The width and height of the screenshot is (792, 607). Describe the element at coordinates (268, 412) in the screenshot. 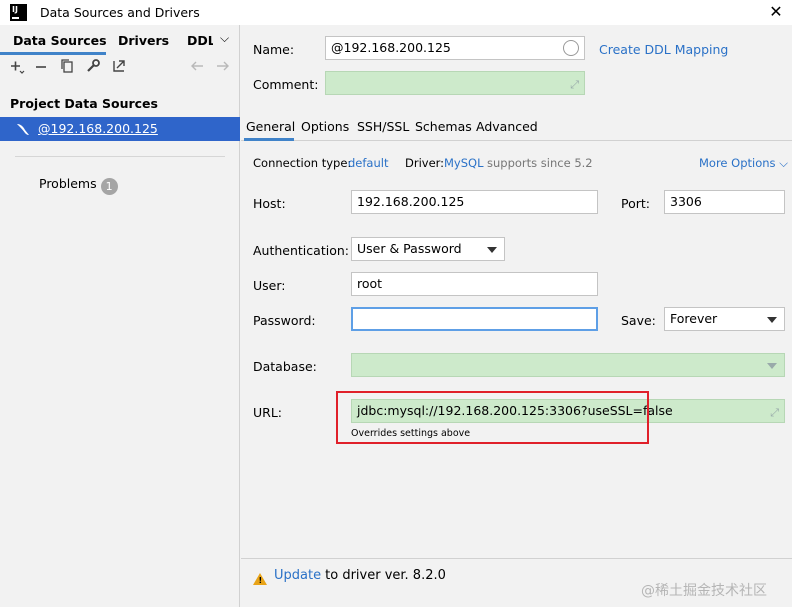

I see `url-label: URL:` at that location.